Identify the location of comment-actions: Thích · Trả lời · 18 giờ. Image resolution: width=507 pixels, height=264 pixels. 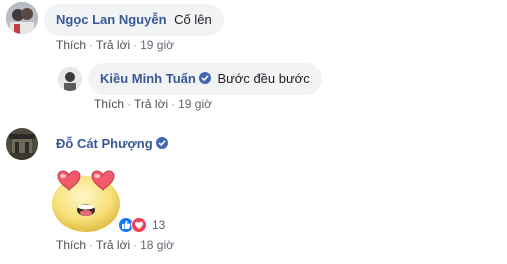
(115, 245).